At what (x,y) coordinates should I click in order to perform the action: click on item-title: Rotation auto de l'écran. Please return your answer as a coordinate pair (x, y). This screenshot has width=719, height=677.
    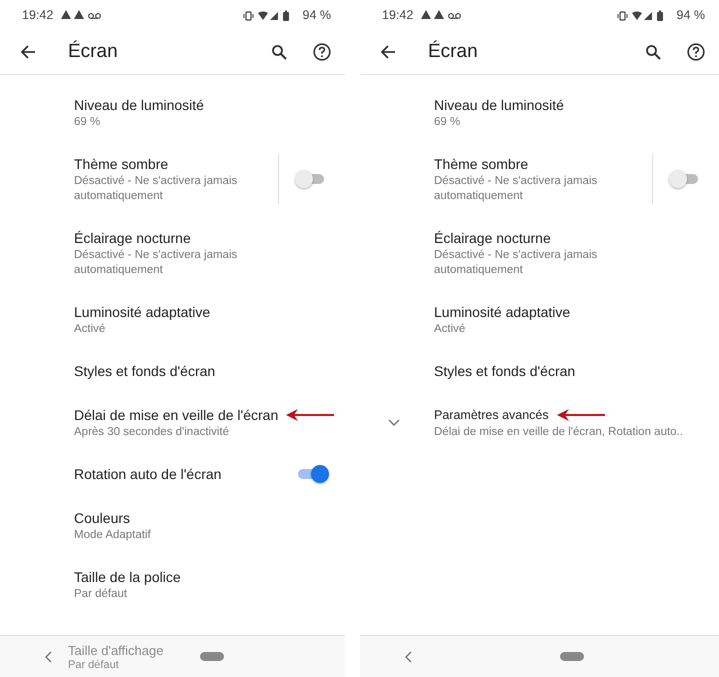
    Looking at the image, I should click on (148, 474).